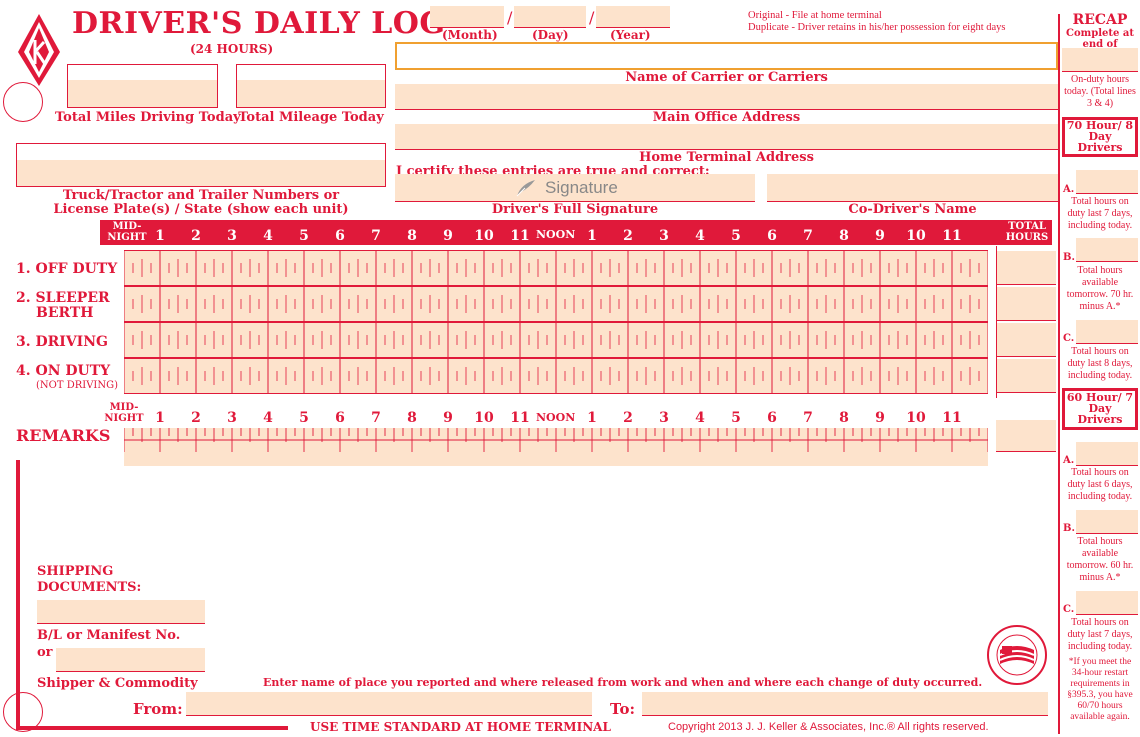 The image size is (1140, 737). Describe the element at coordinates (726, 117) in the screenshot. I see `main-office-label: Main Office Address` at that location.